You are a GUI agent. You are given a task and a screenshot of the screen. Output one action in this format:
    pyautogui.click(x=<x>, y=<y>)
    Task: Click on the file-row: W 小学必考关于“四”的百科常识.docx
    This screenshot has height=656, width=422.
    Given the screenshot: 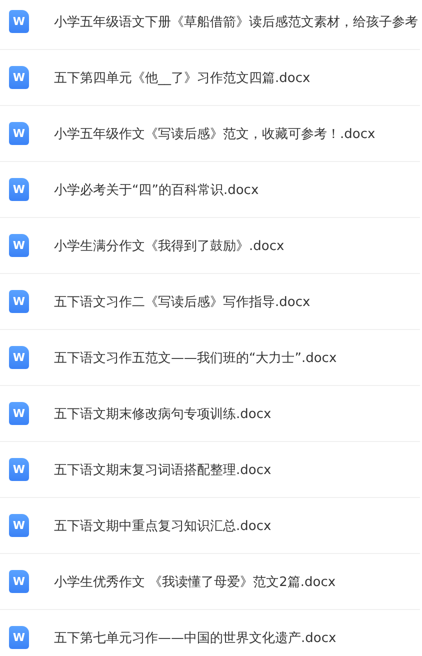 What is the action you would take?
    pyautogui.click(x=210, y=190)
    